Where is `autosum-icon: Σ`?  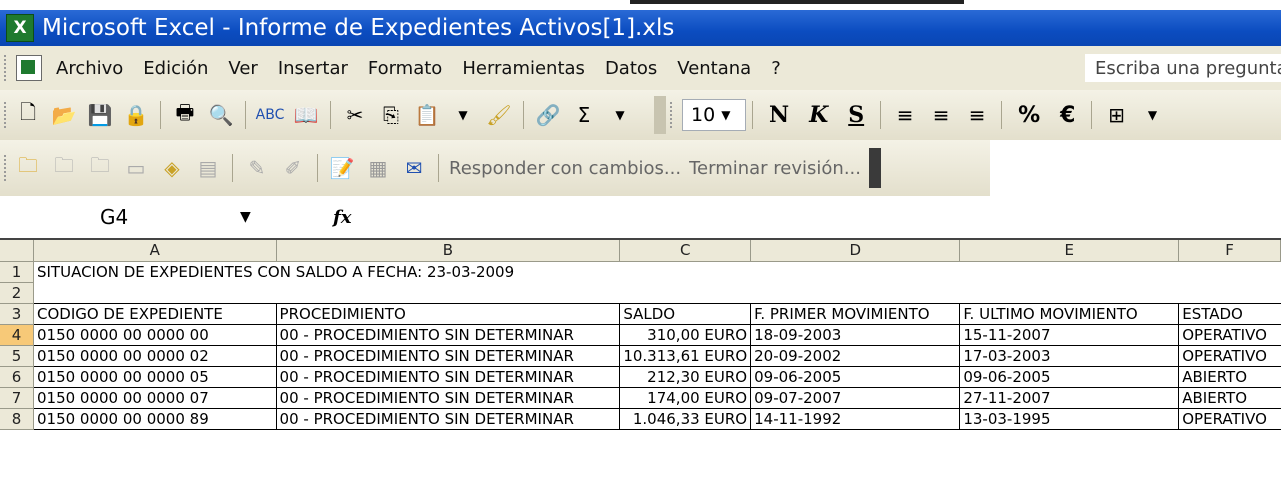
autosum-icon: Σ is located at coordinates (584, 115).